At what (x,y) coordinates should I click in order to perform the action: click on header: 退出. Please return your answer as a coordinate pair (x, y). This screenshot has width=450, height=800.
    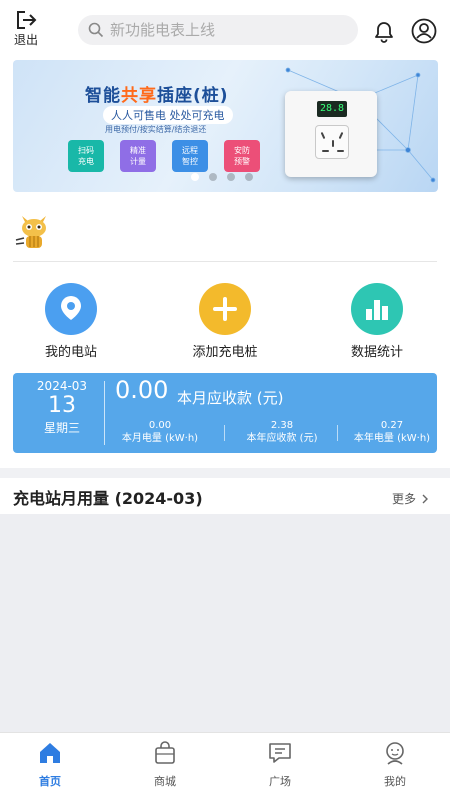
    Looking at the image, I should click on (225, 30).